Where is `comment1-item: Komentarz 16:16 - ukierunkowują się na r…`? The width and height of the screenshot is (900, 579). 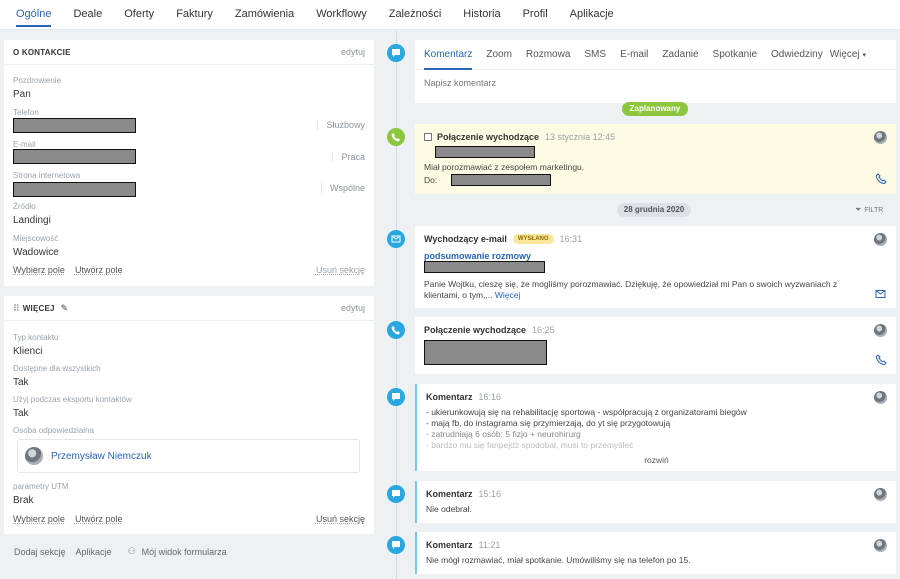 comment1-item: Komentarz 16:16 - ukierunkowują się na r… is located at coordinates (655, 427).